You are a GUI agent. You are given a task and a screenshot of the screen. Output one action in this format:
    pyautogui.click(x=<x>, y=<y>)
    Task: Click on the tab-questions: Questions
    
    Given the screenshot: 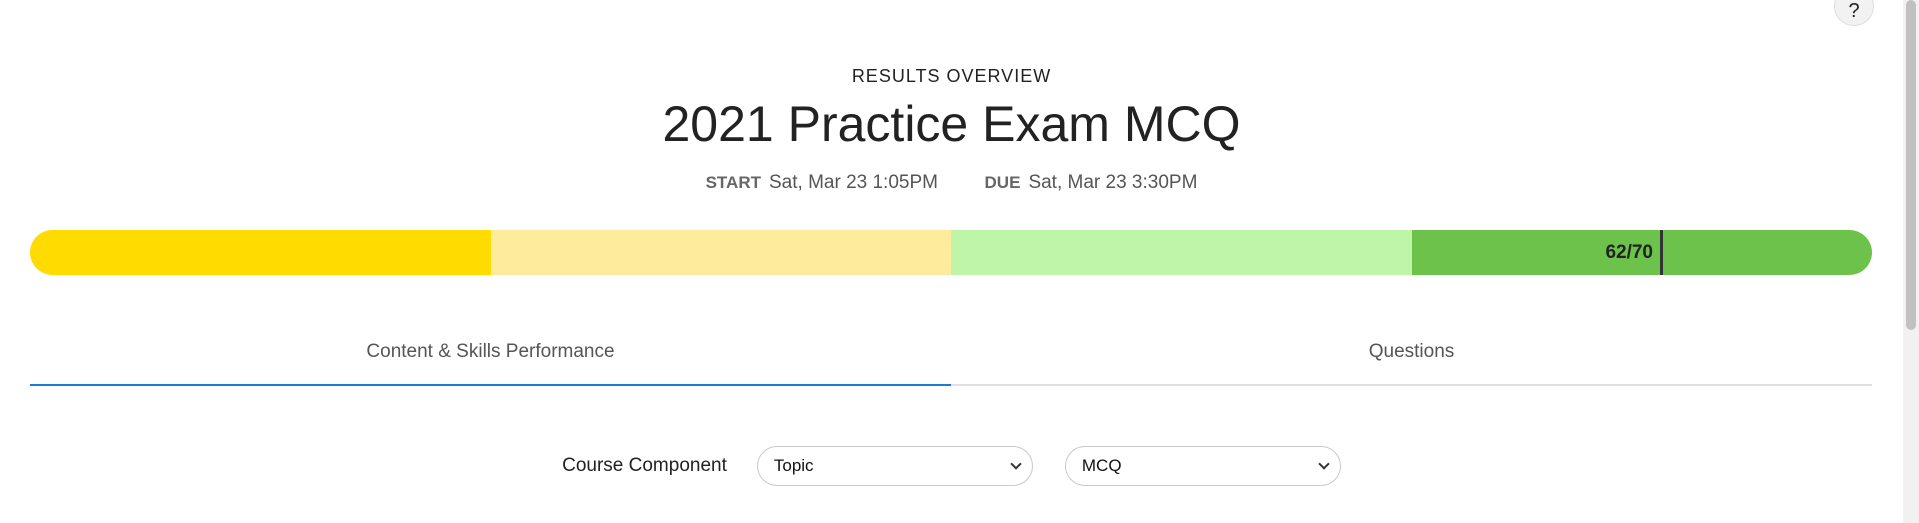 What is the action you would take?
    pyautogui.click(x=1411, y=352)
    